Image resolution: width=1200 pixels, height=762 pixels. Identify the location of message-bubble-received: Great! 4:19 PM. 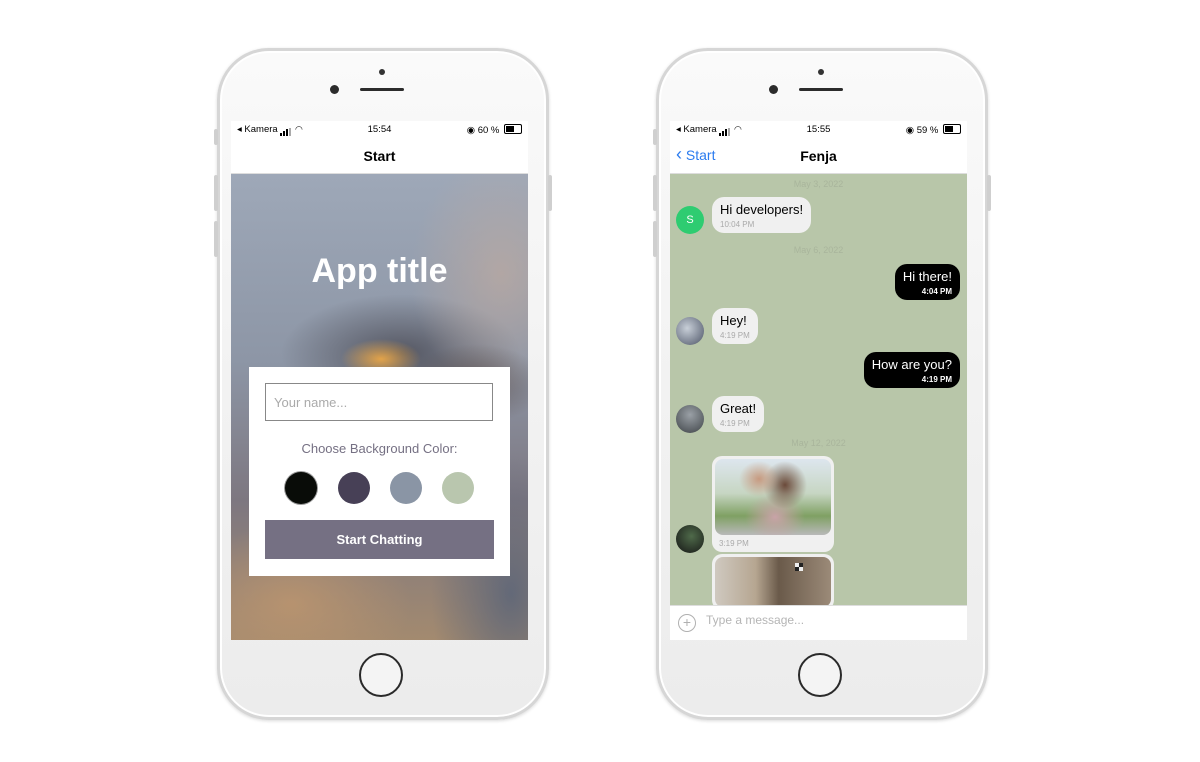
(738, 414).